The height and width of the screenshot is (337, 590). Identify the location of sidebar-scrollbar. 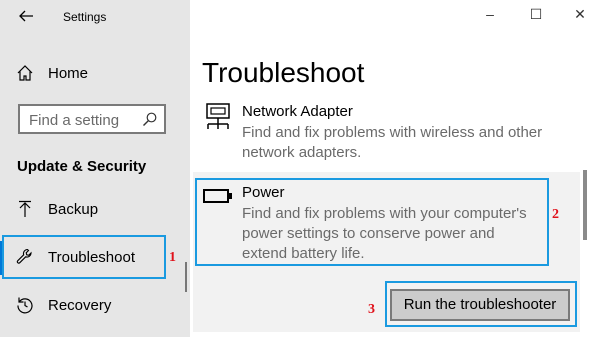
(186, 277).